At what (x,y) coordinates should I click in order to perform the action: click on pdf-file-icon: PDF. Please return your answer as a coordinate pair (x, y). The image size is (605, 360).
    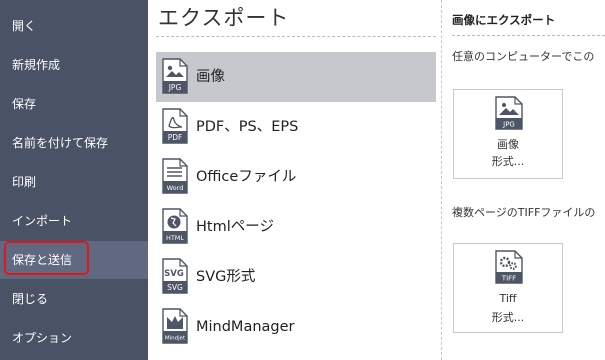
    Looking at the image, I should click on (175, 126).